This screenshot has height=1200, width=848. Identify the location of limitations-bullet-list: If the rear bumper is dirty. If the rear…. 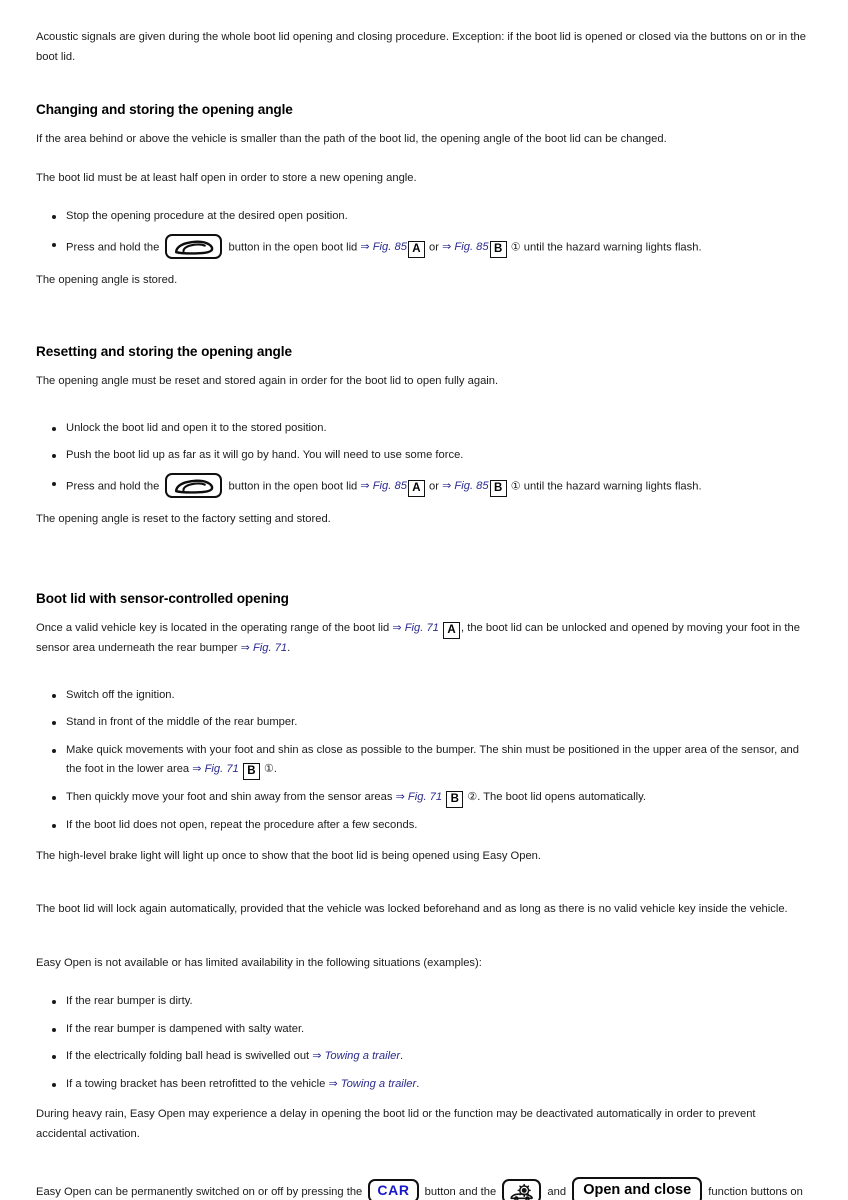
(426, 1043).